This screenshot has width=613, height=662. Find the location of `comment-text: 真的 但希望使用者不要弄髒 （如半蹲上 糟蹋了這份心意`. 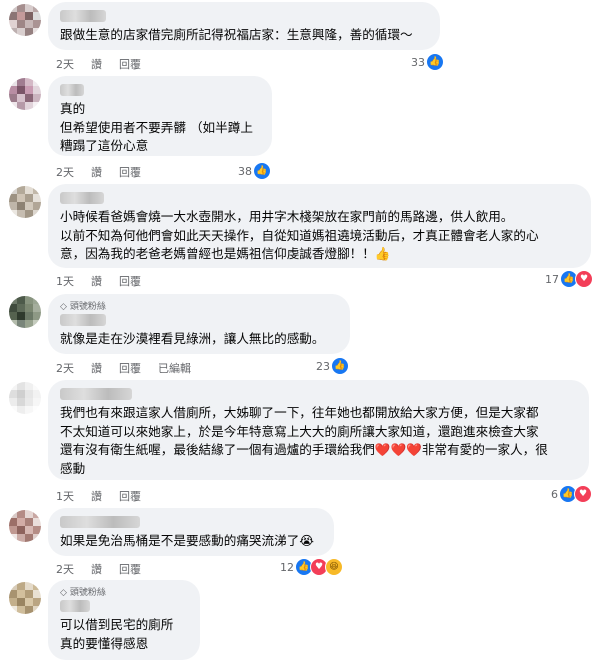

comment-text: 真的 但希望使用者不要弄髒 （如半蹲上 糟蹋了這份心意 is located at coordinates (156, 127).